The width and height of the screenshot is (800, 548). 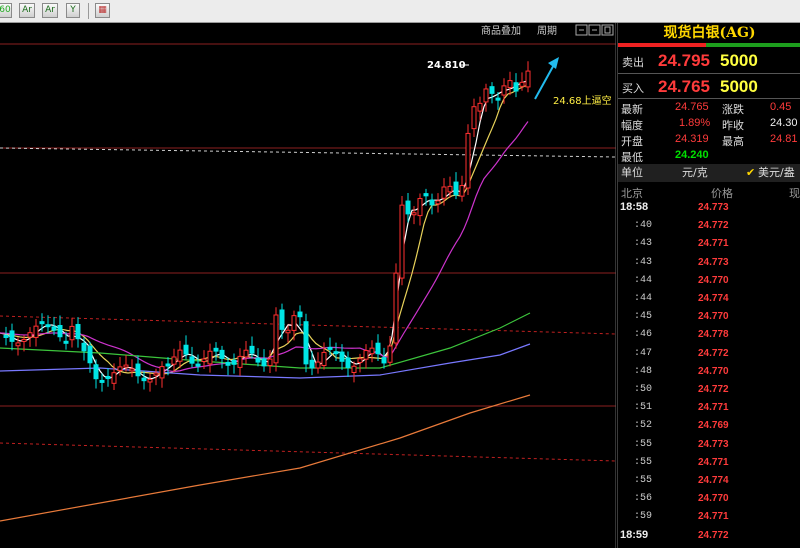 What do you see at coordinates (643, 280) in the screenshot?
I see `tick-time: :44` at bounding box center [643, 280].